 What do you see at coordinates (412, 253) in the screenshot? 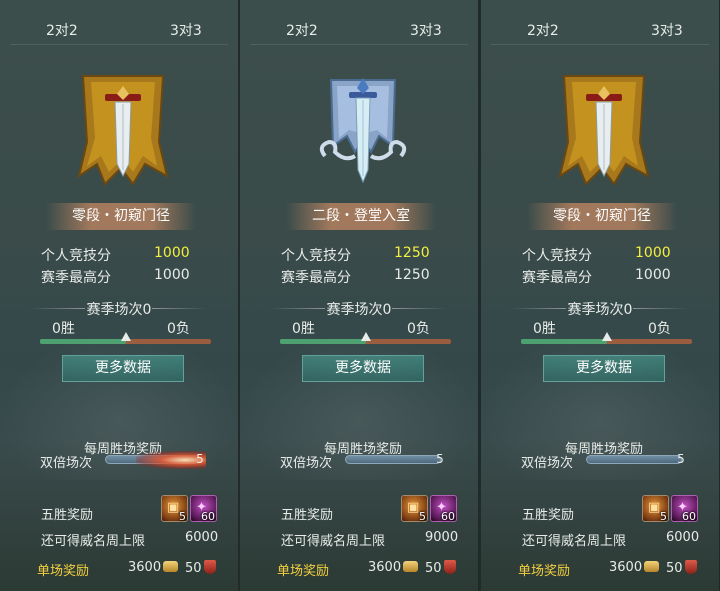
I see `personal-score-value: 1250` at bounding box center [412, 253].